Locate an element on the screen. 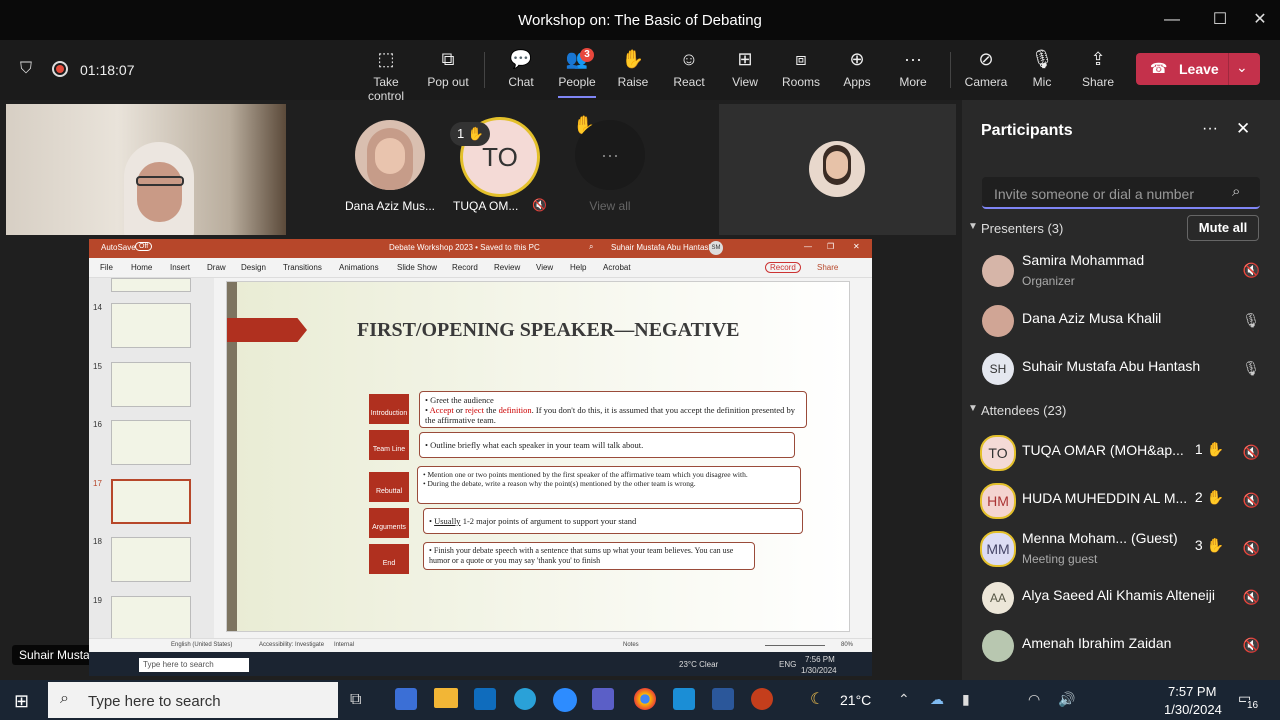 Image resolution: width=1280 pixels, height=720 pixels. ribbon-tab: Transitions is located at coordinates (302, 267).